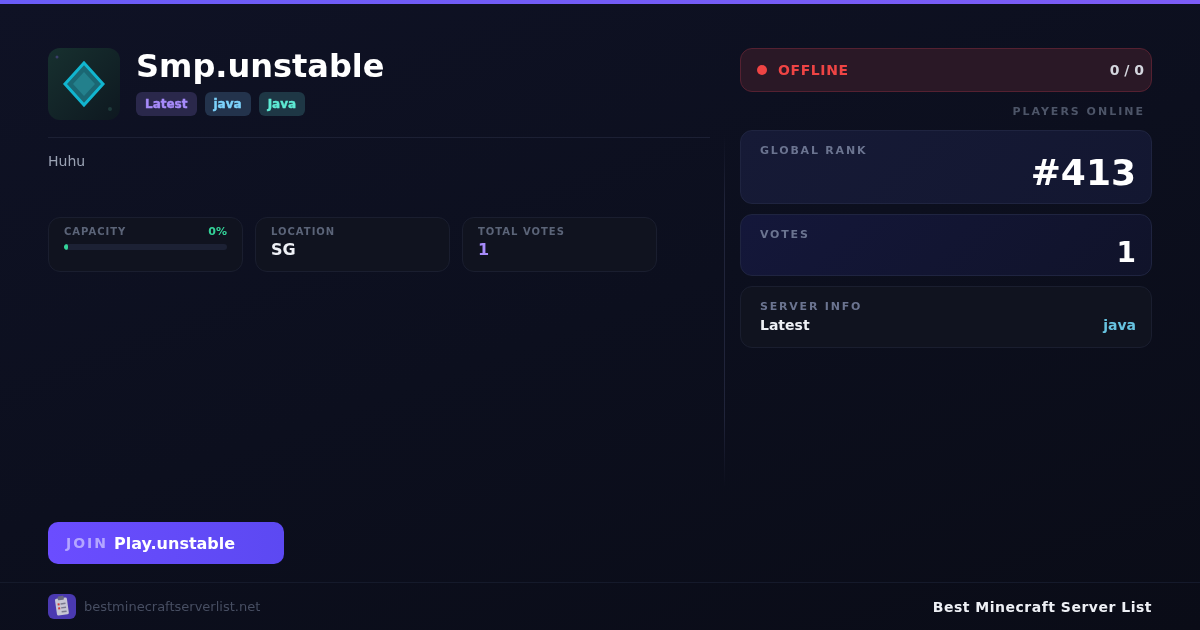 The image size is (1200, 630). What do you see at coordinates (1126, 70) in the screenshot?
I see `player-count: 0 / 0` at bounding box center [1126, 70].